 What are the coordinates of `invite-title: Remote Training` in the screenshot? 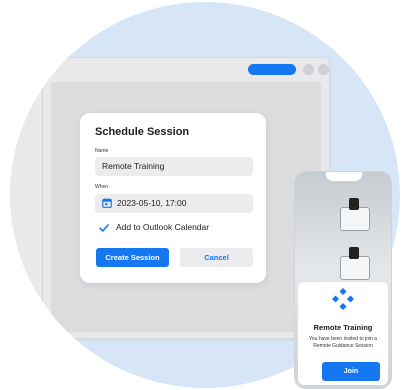 It's located at (343, 327).